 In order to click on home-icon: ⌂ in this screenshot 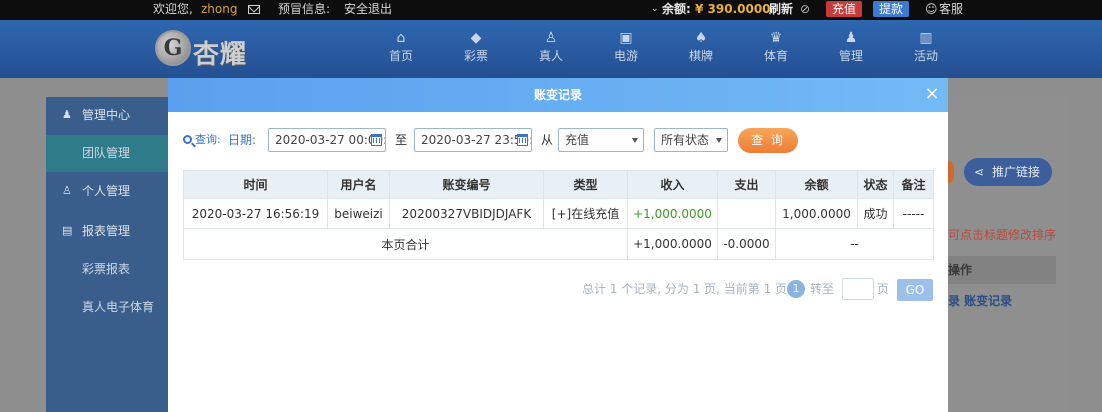, I will do `click(401, 38)`.